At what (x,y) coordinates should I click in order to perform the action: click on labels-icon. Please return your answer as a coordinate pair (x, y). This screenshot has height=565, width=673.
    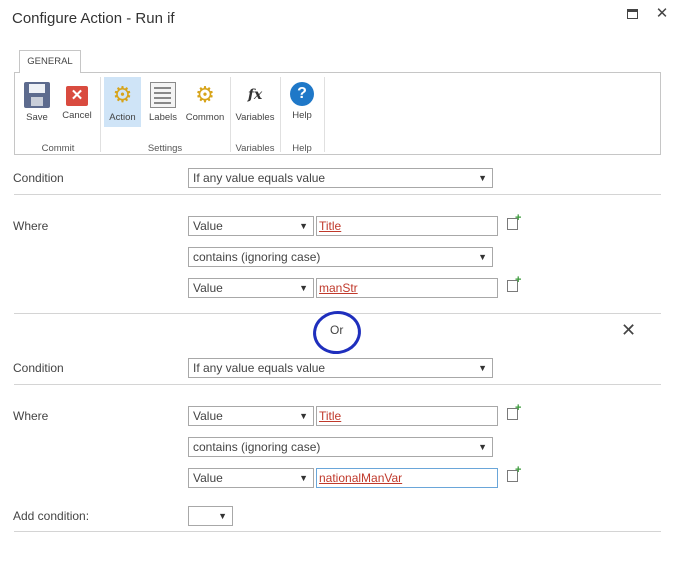
    Looking at the image, I should click on (163, 95).